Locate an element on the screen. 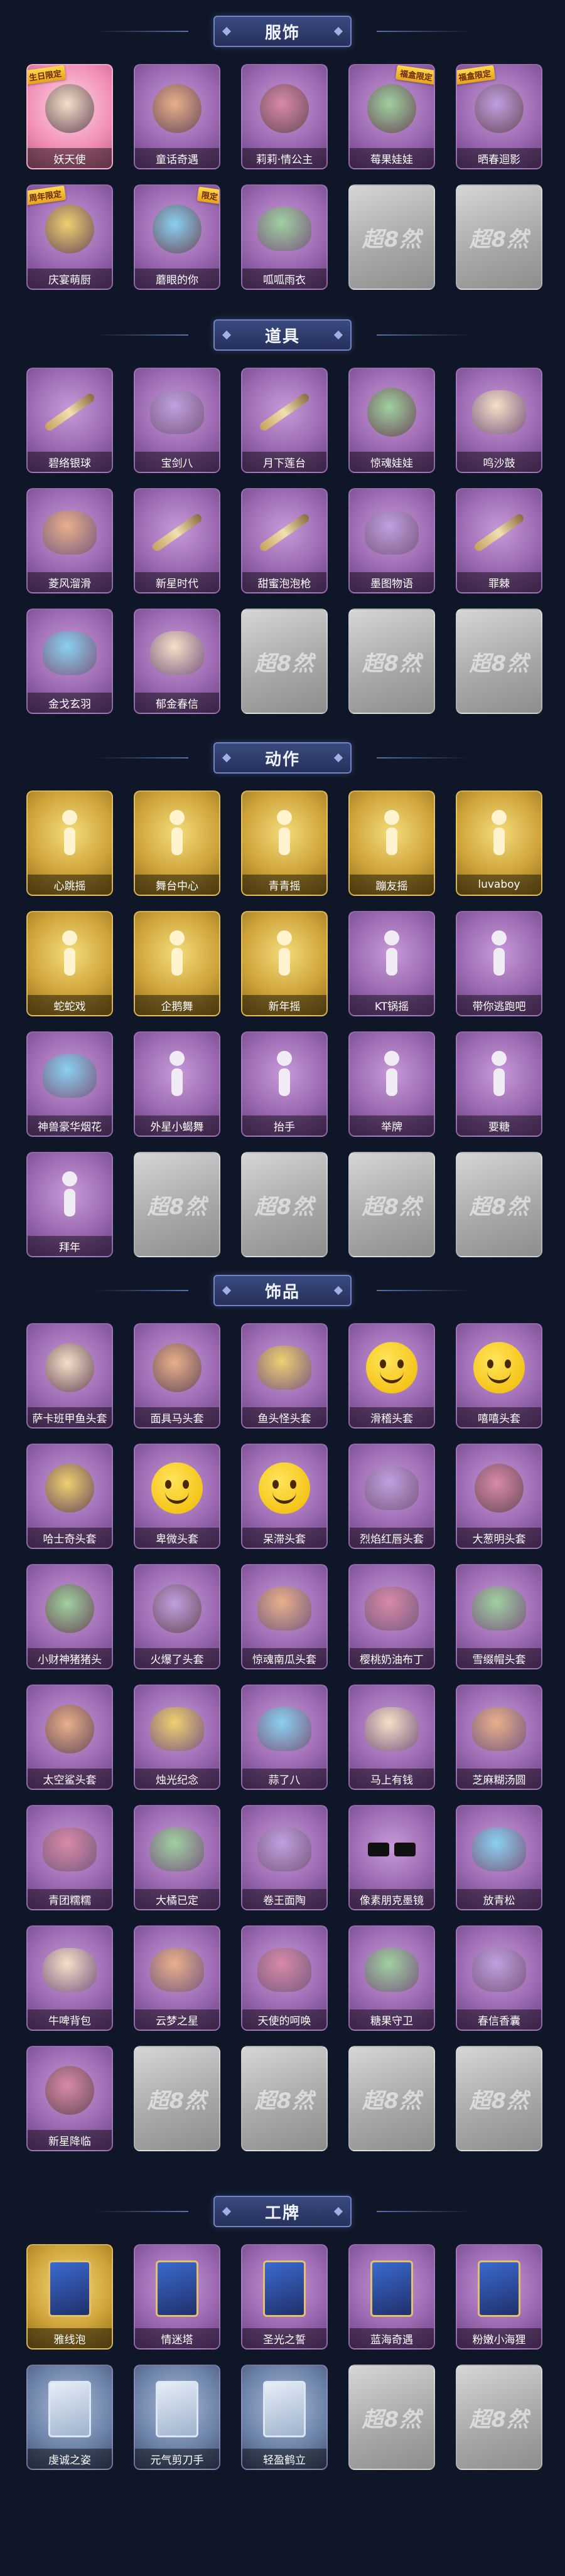  collection-item: 呱呱雨衣 is located at coordinates (284, 237).